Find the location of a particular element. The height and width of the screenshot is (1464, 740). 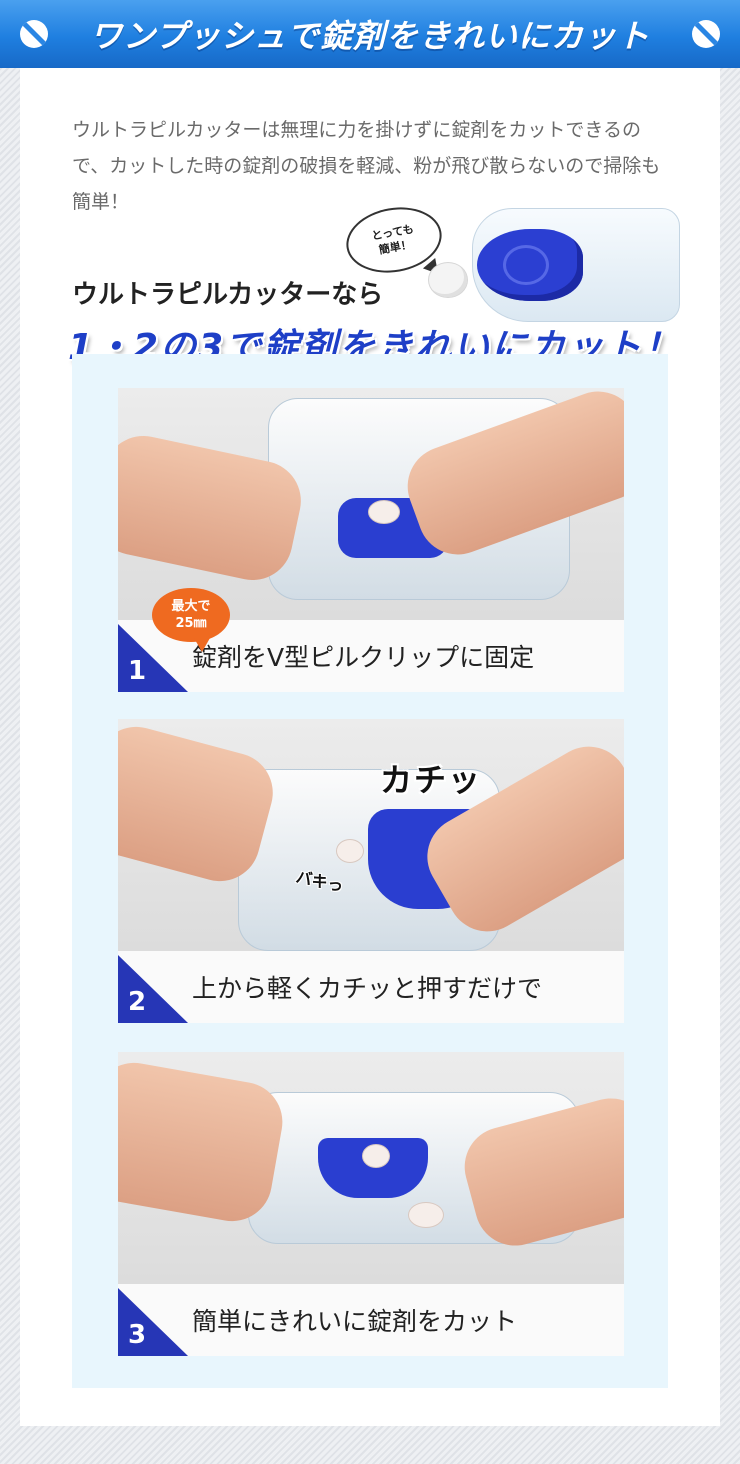

step-caption-bar: 2 上から軽くカチッと押すだけで is located at coordinates (371, 987).